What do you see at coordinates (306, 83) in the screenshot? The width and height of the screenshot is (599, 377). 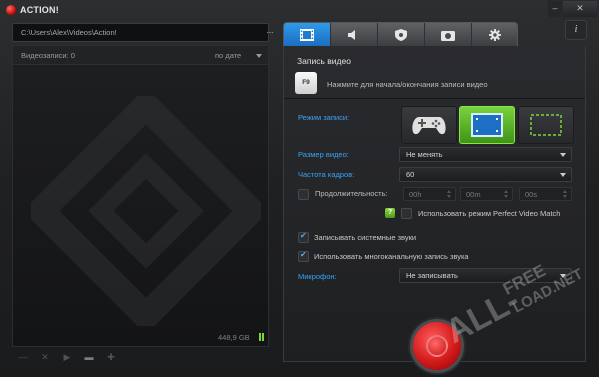 I see `hotkey-button: F9` at bounding box center [306, 83].